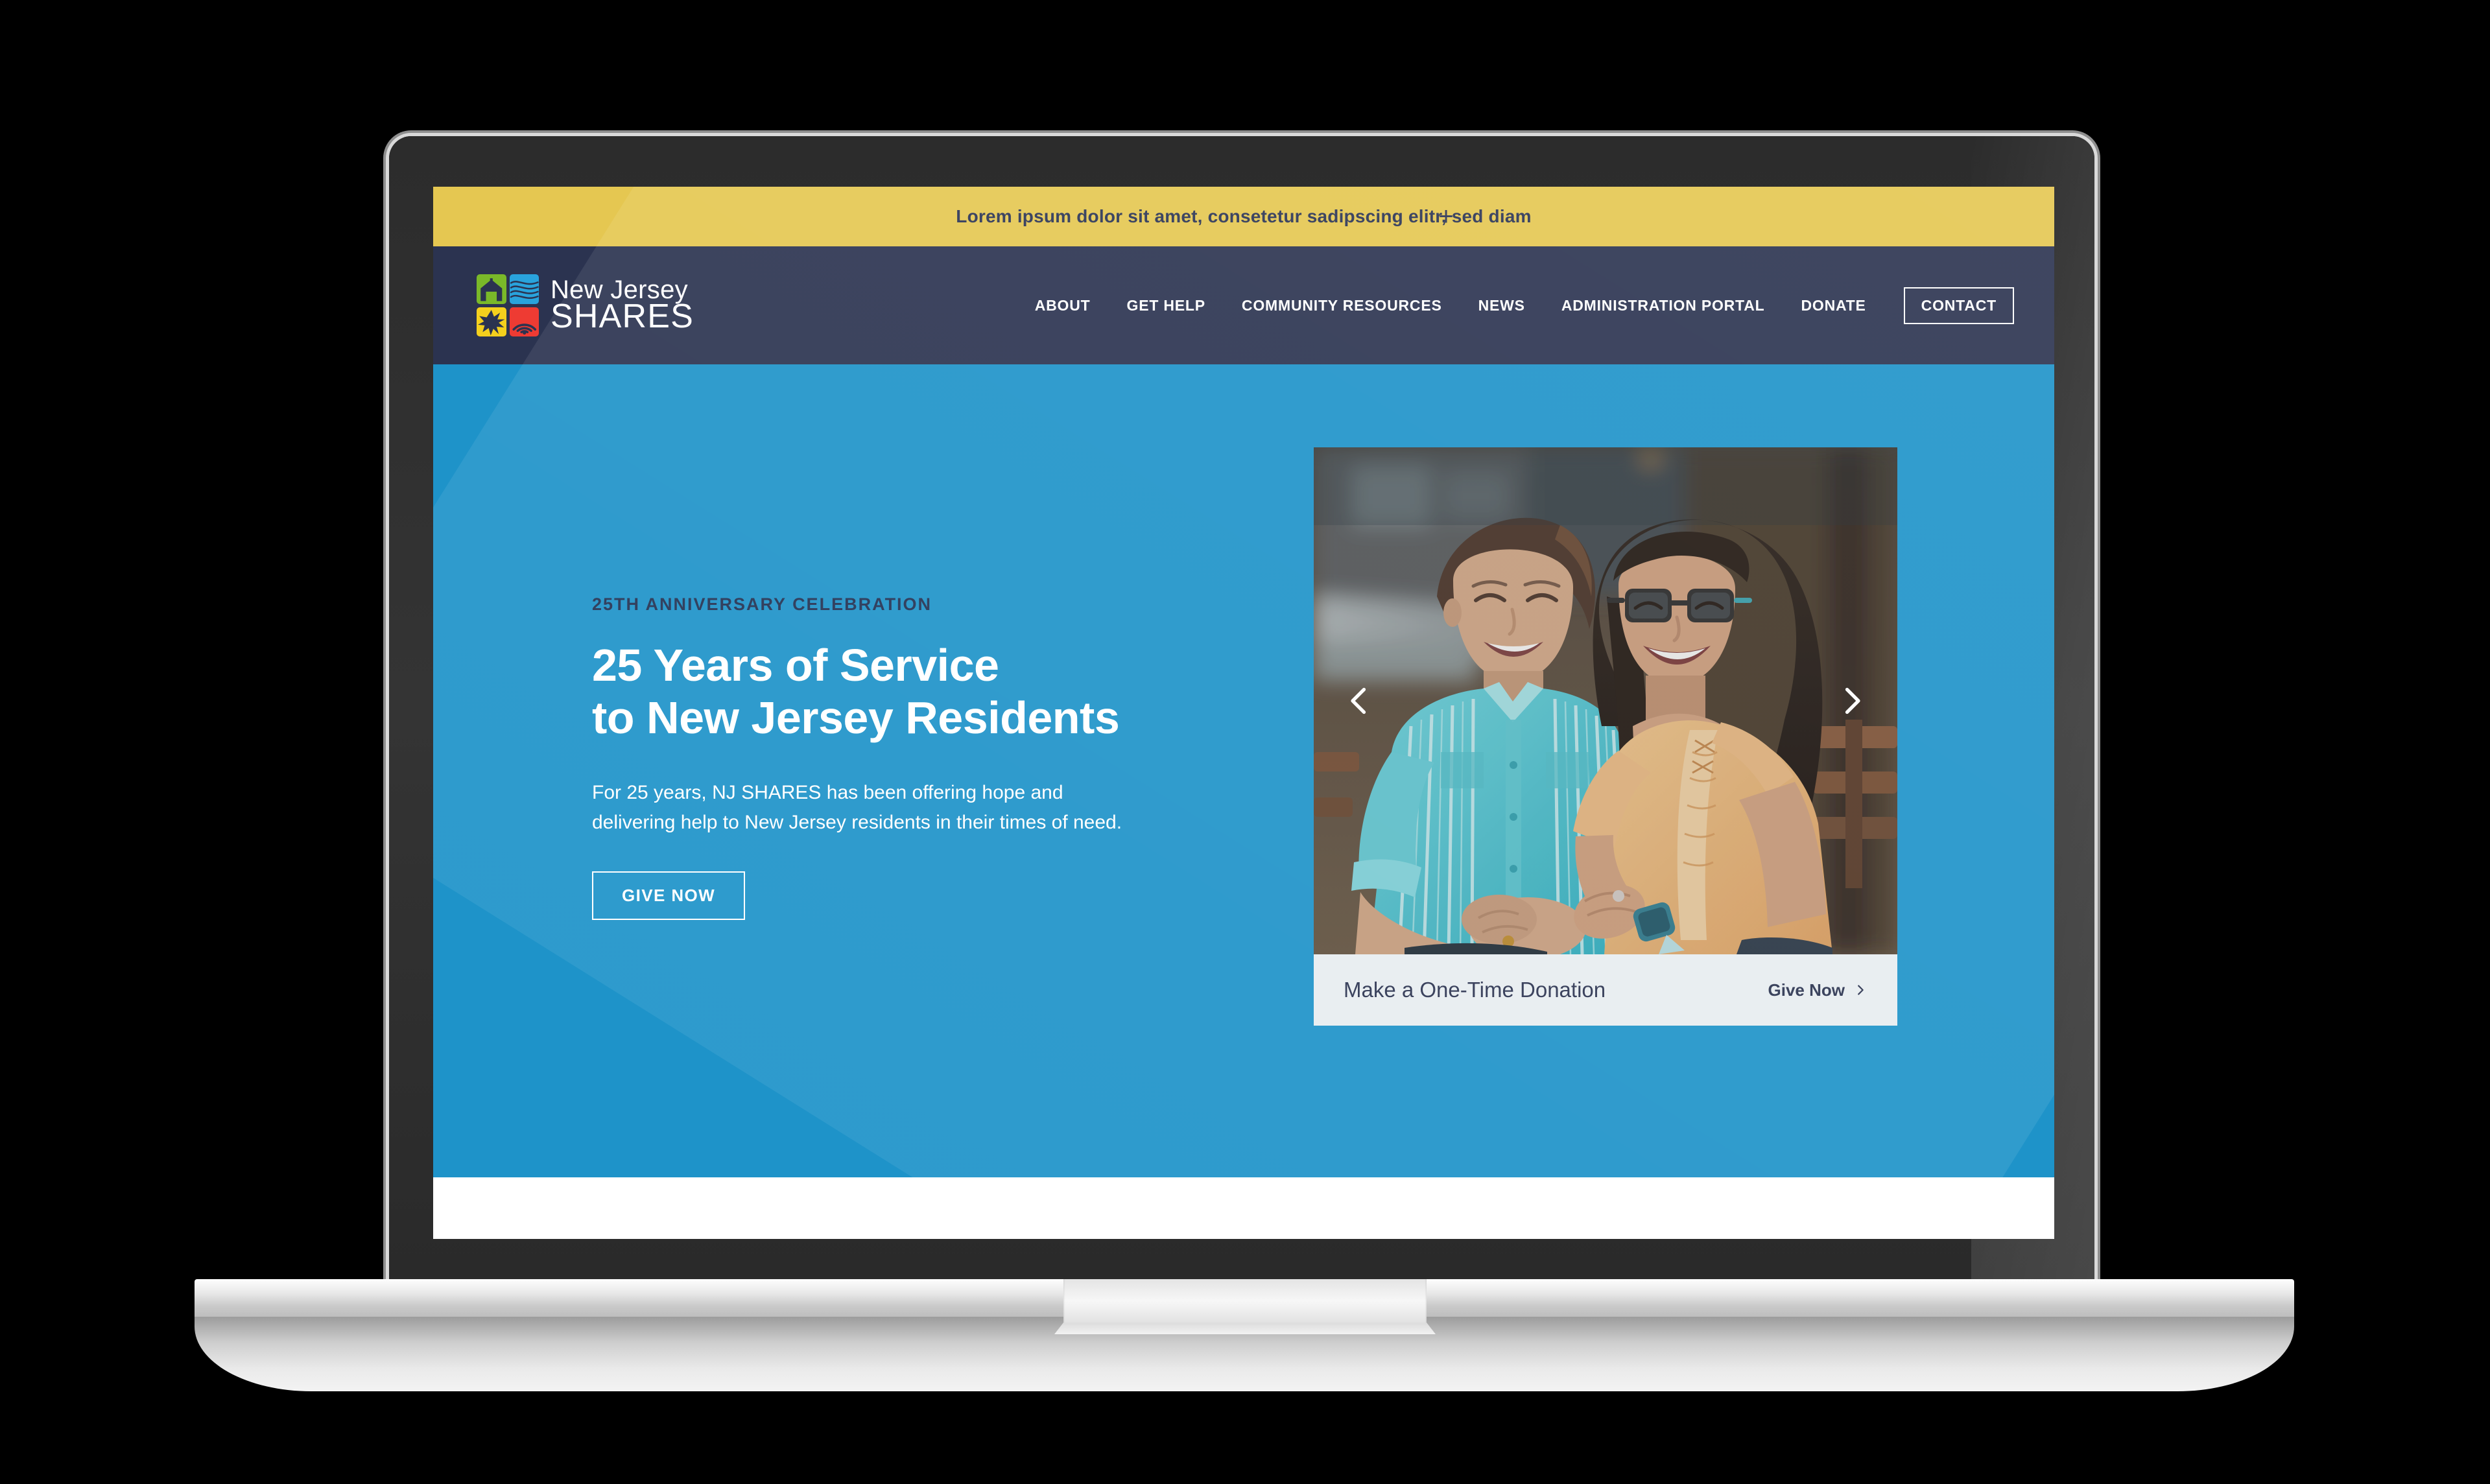 This screenshot has width=2490, height=1484. Describe the element at coordinates (1605, 700) in the screenshot. I see `carousel-photo` at that location.